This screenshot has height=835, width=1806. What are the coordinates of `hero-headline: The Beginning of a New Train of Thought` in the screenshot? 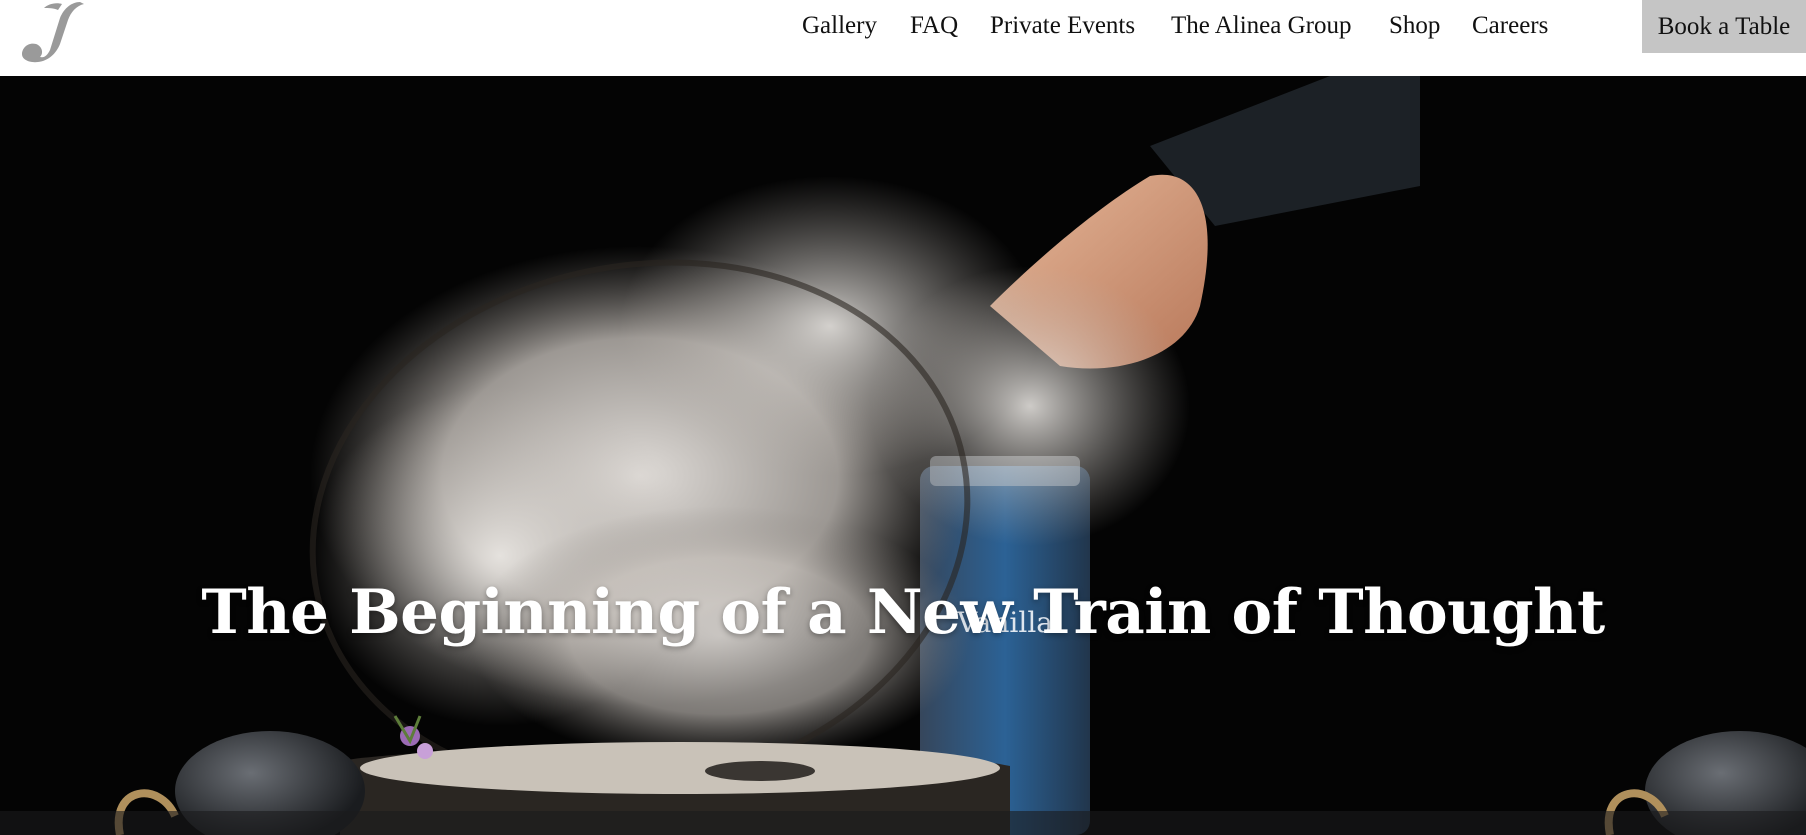 It's located at (903, 612).